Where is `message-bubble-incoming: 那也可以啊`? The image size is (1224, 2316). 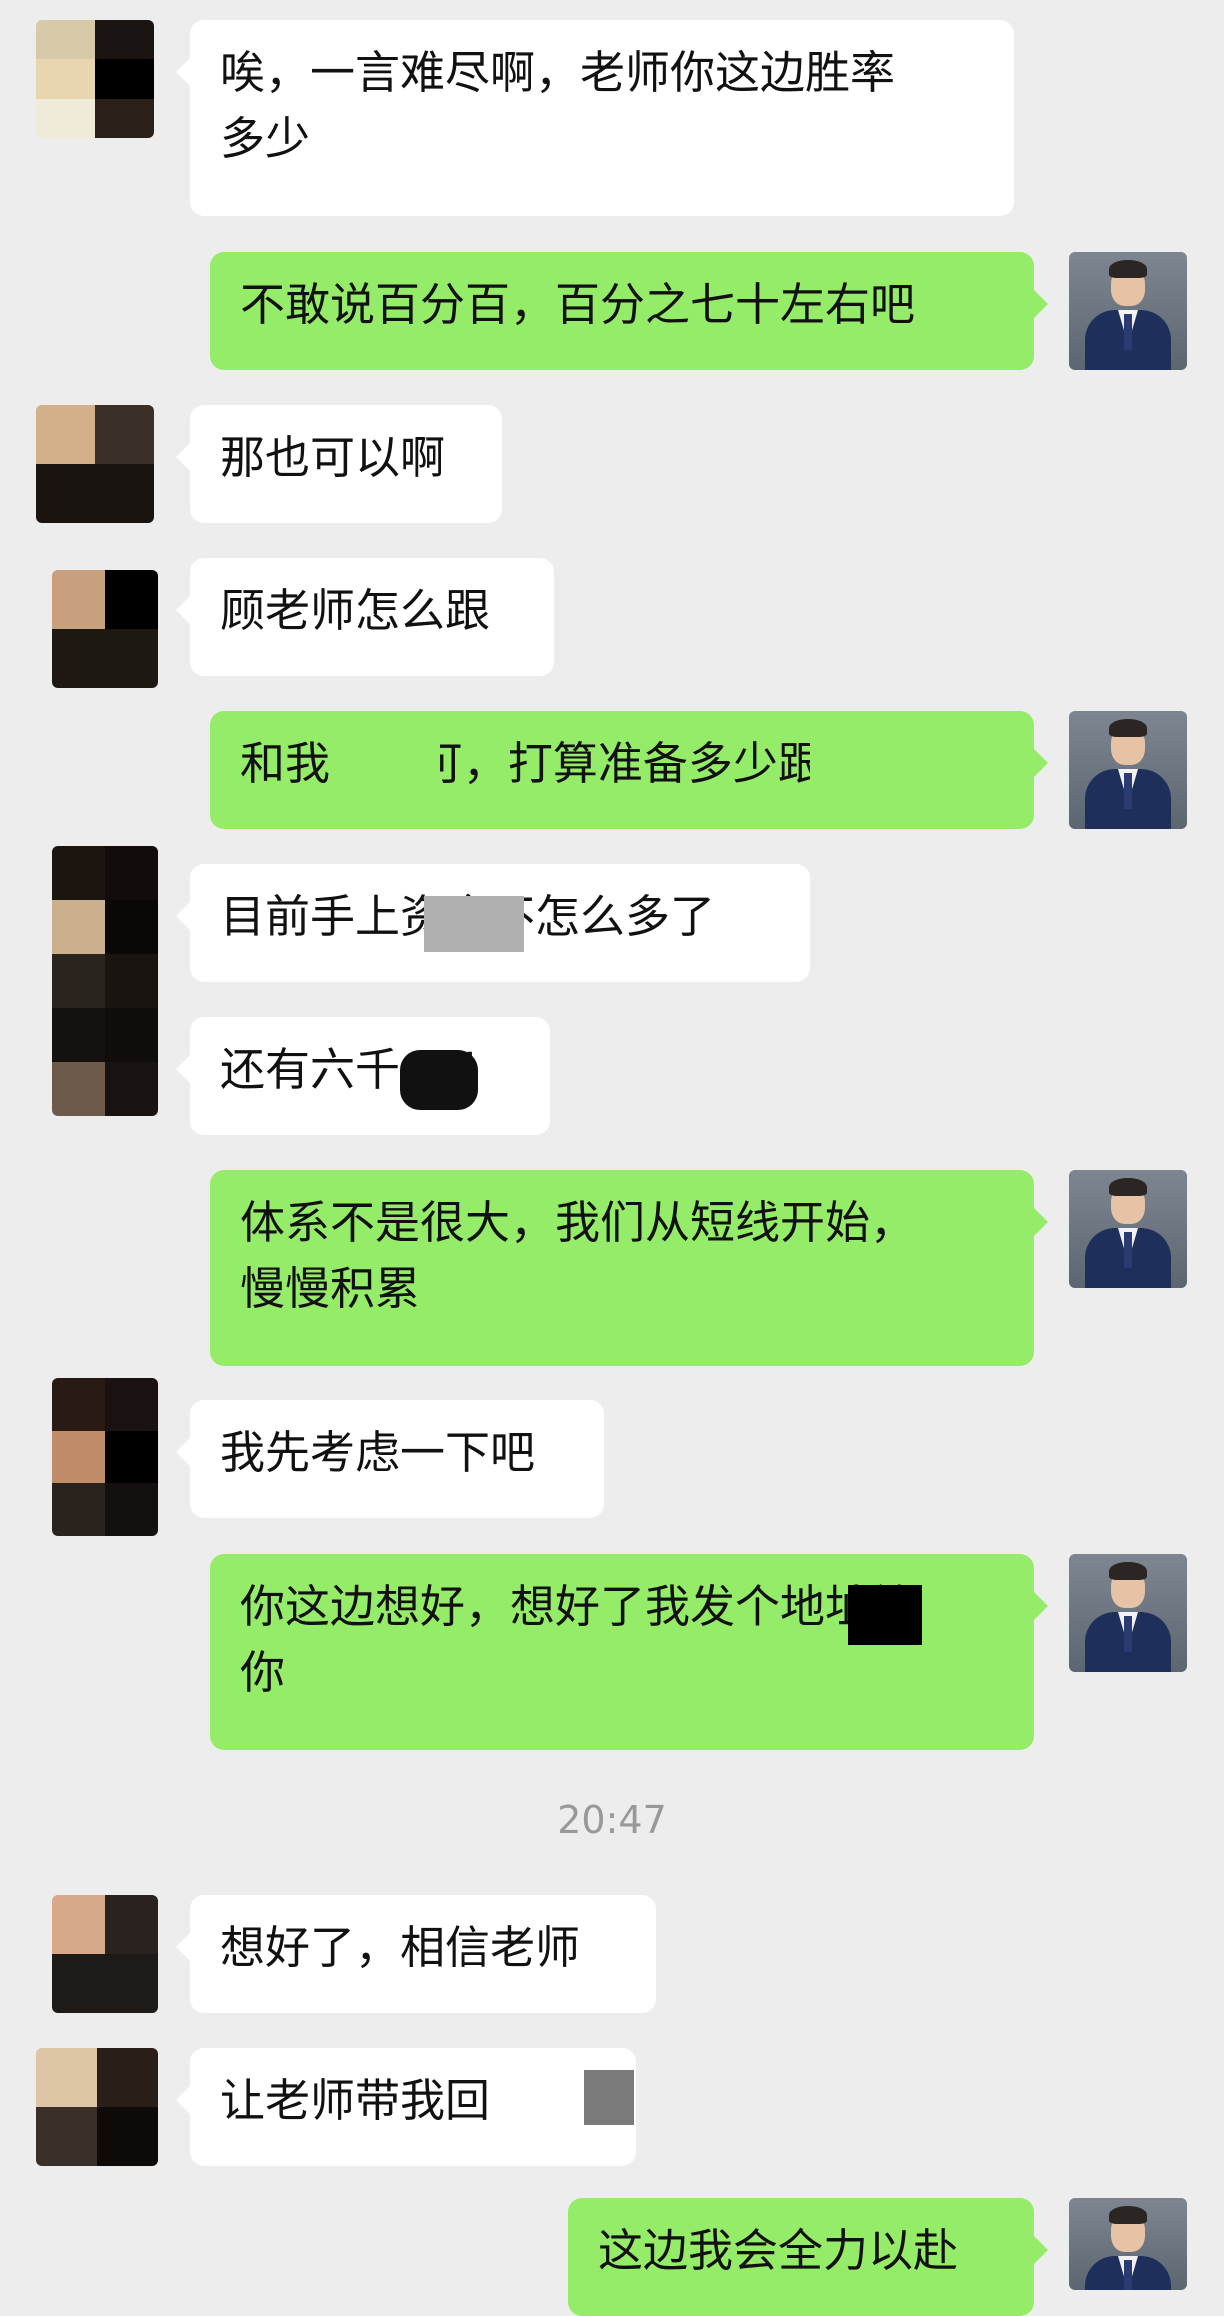
message-bubble-incoming: 那也可以啊 is located at coordinates (339, 464).